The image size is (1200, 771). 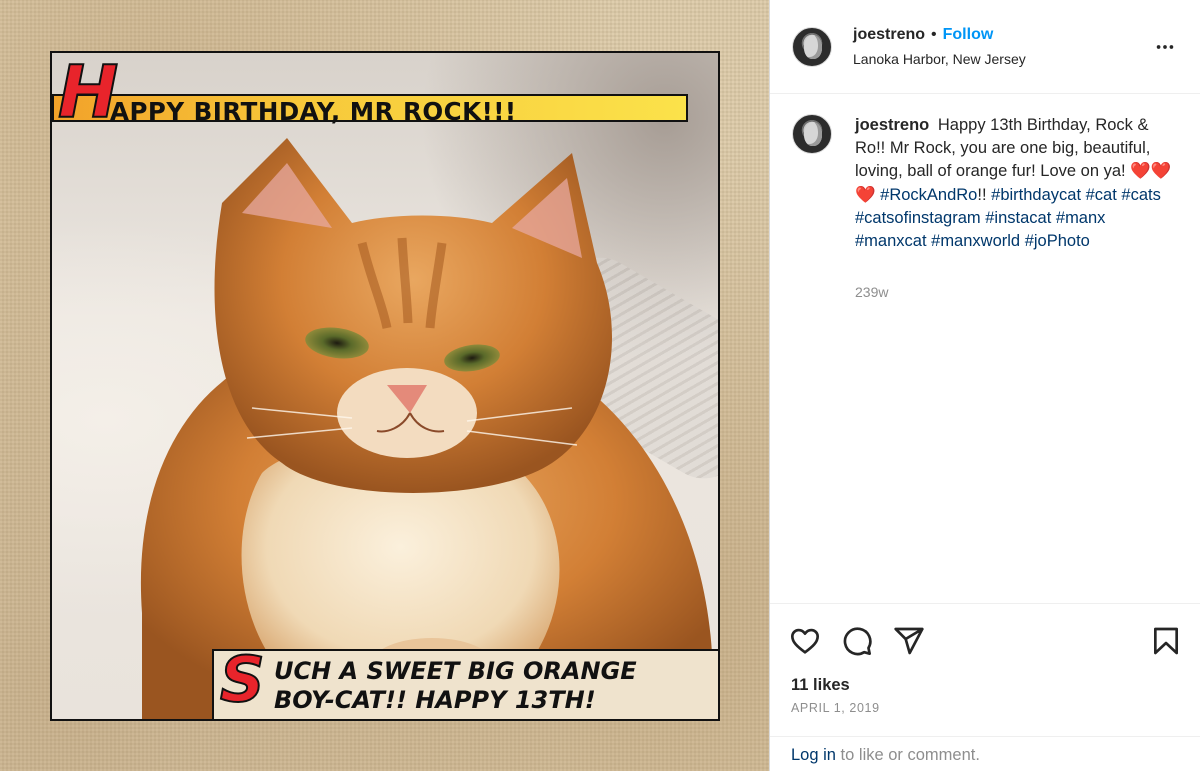 What do you see at coordinates (909, 641) in the screenshot?
I see `share-icon` at bounding box center [909, 641].